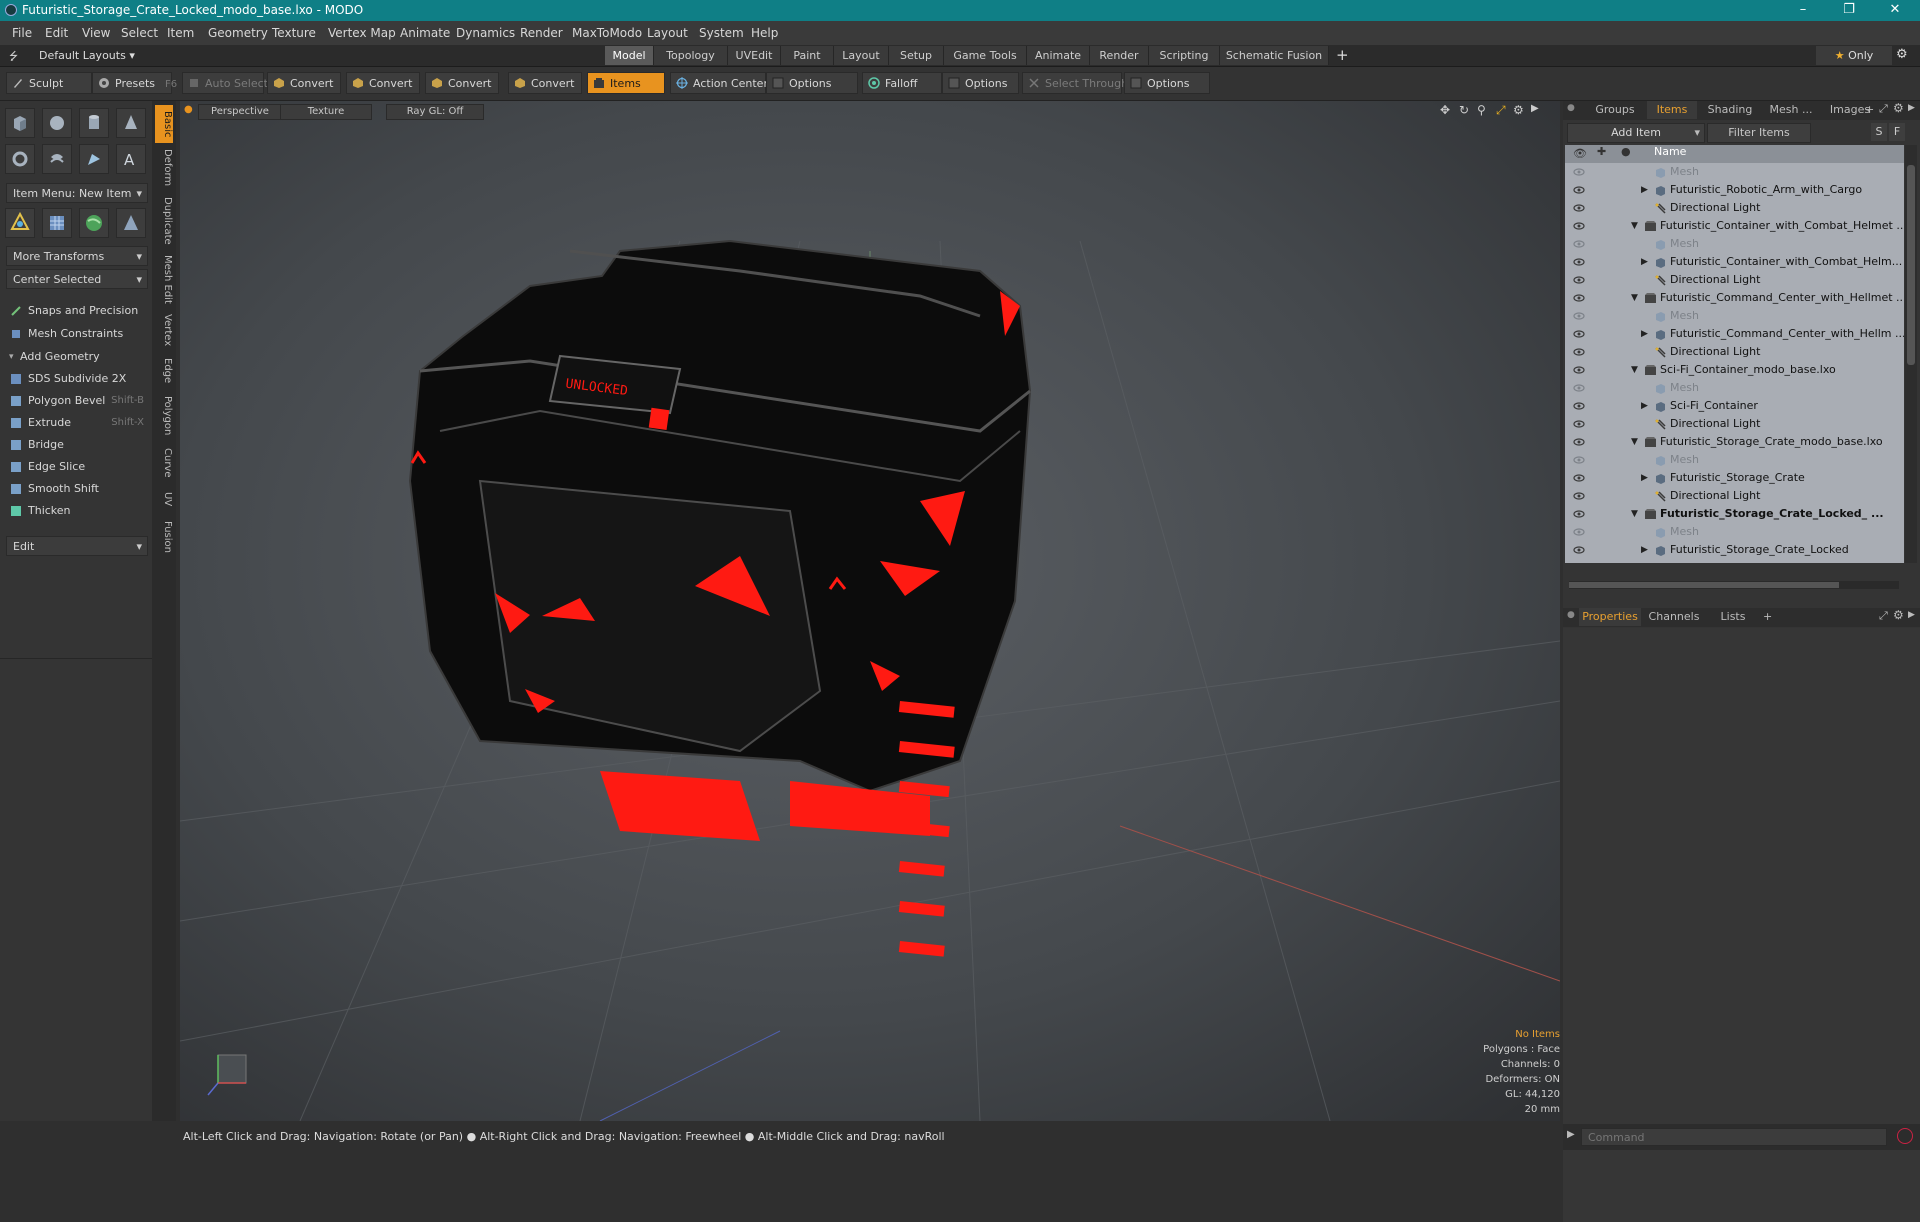 Image resolution: width=1920 pixels, height=1222 pixels. I want to click on tree-row: ▶ Sci-Fi_Container, so click(1734, 406).